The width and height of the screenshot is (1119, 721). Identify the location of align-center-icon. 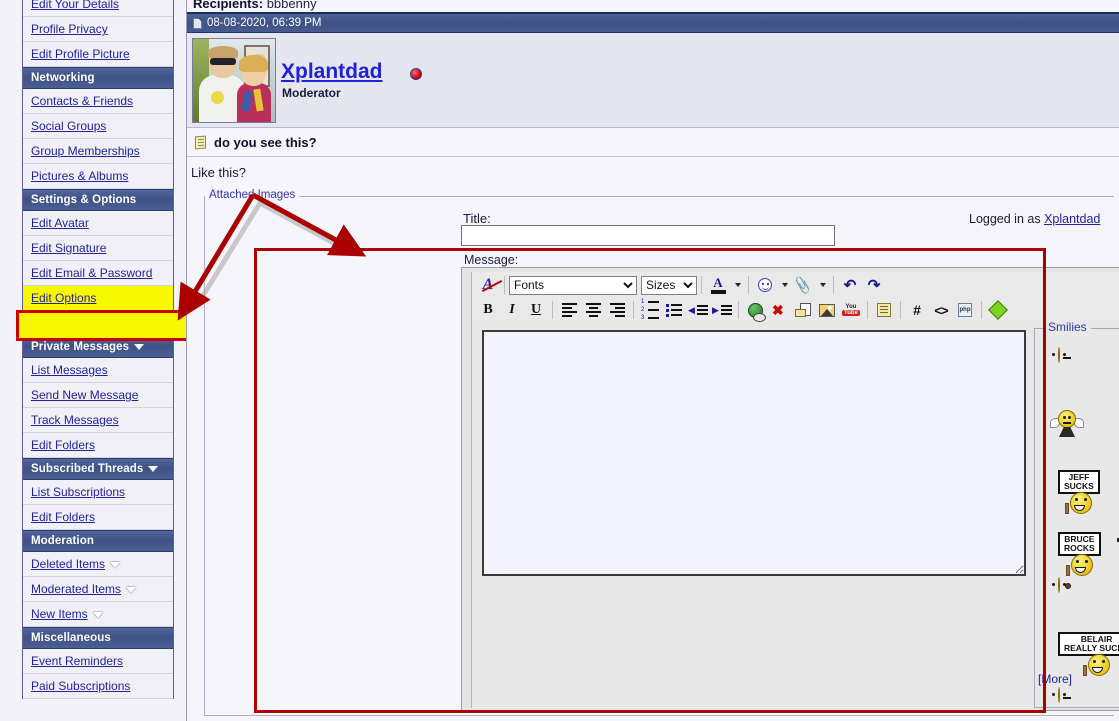
(593, 310).